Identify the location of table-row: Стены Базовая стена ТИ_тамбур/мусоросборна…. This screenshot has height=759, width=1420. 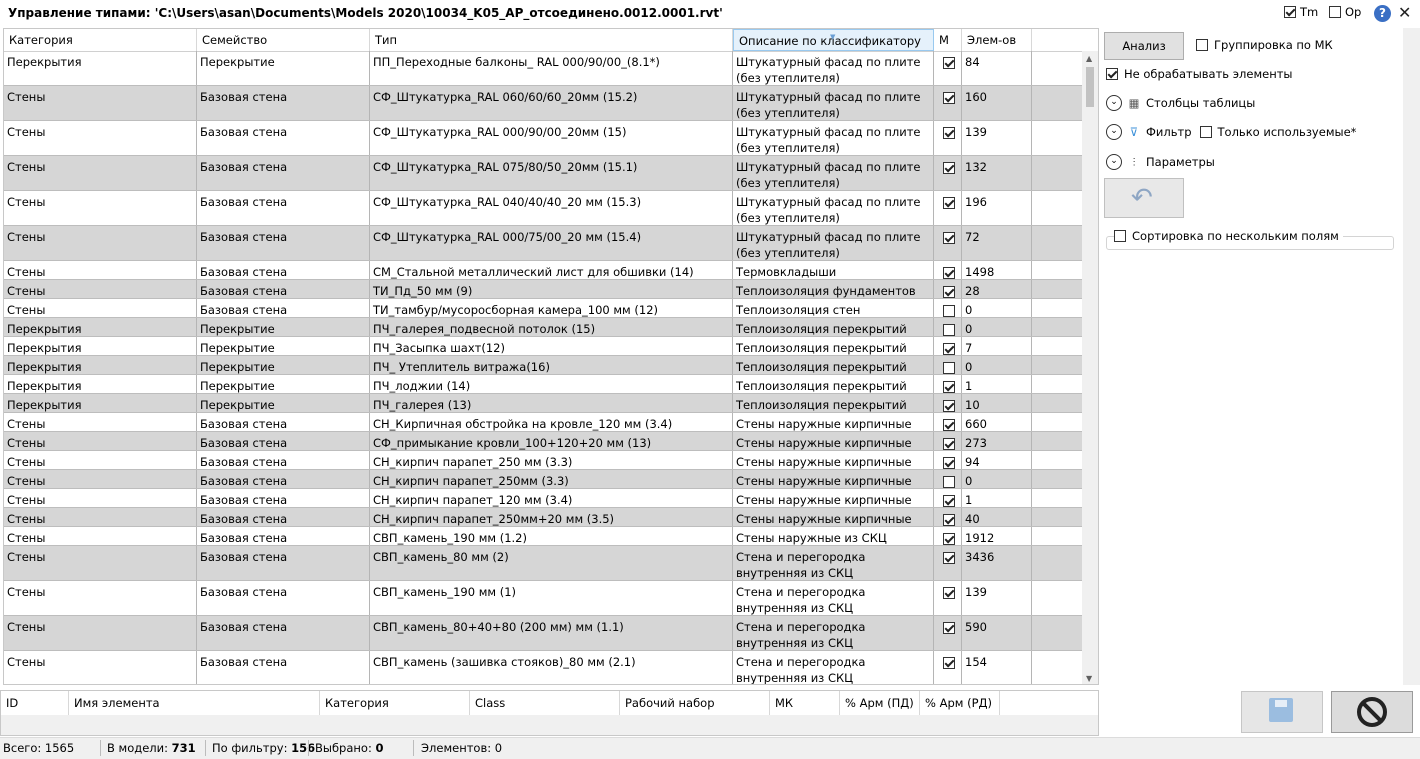
(544, 308).